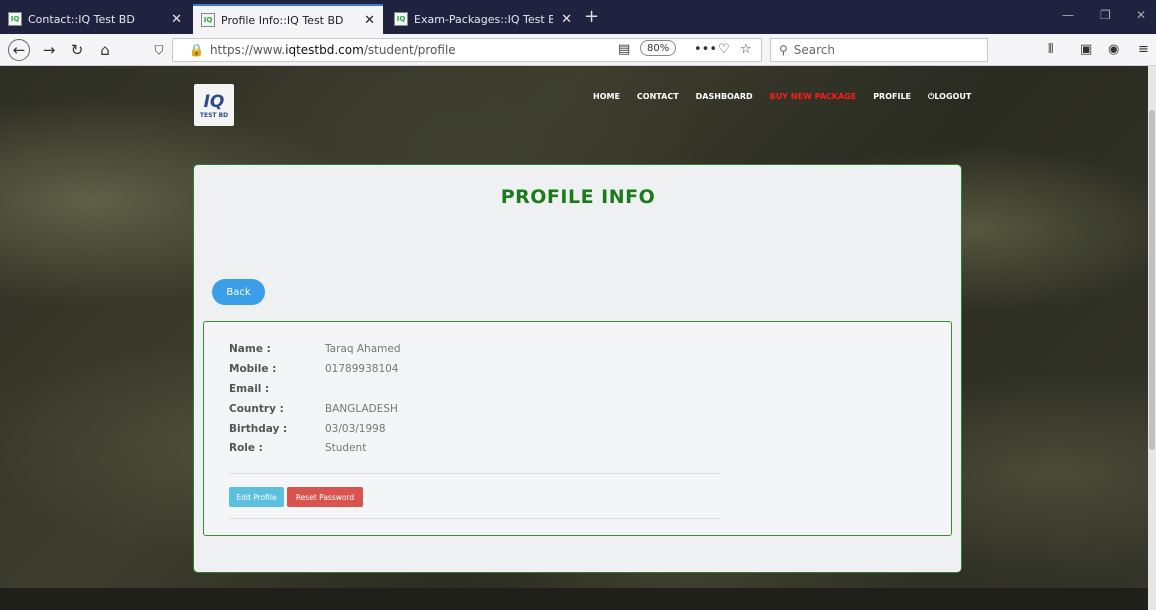 This screenshot has height=610, width=1156. Describe the element at coordinates (346, 448) in the screenshot. I see `field-value: Student` at that location.